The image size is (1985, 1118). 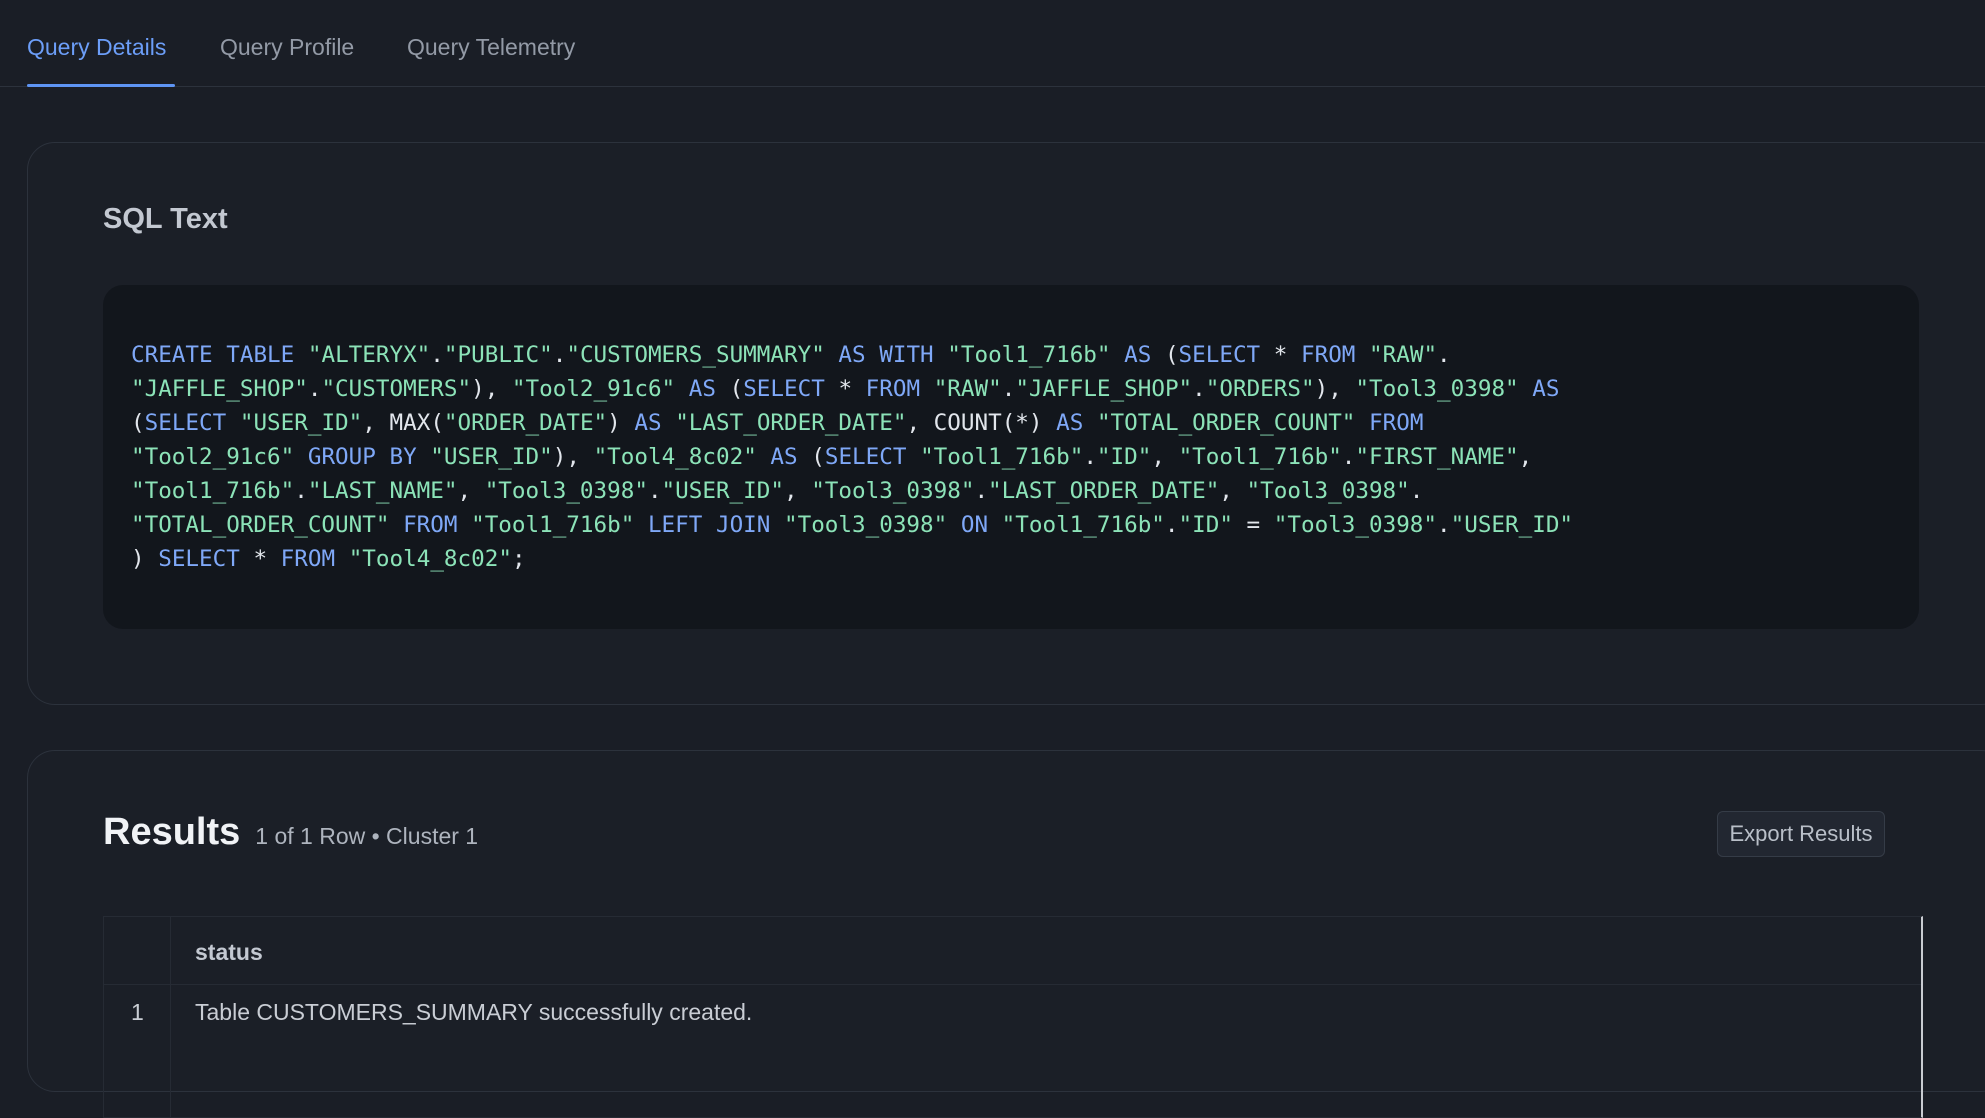 What do you see at coordinates (172, 832) in the screenshot?
I see `results-title: Results` at bounding box center [172, 832].